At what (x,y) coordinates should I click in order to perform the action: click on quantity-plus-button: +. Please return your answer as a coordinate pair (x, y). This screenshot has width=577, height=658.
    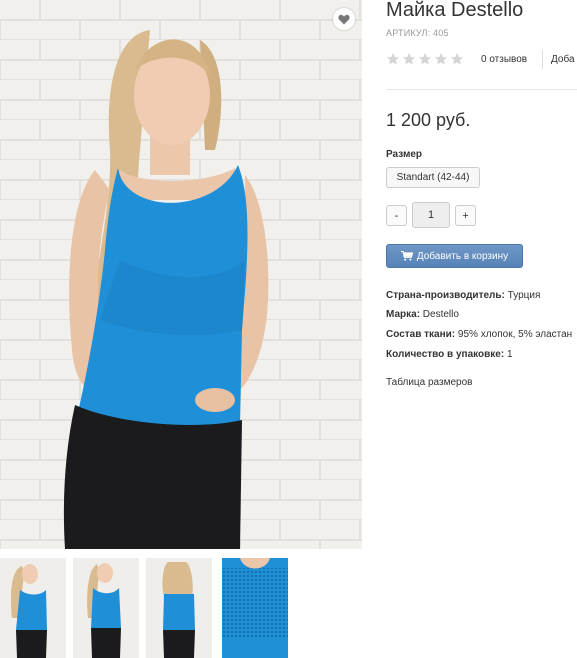
    Looking at the image, I should click on (465, 215).